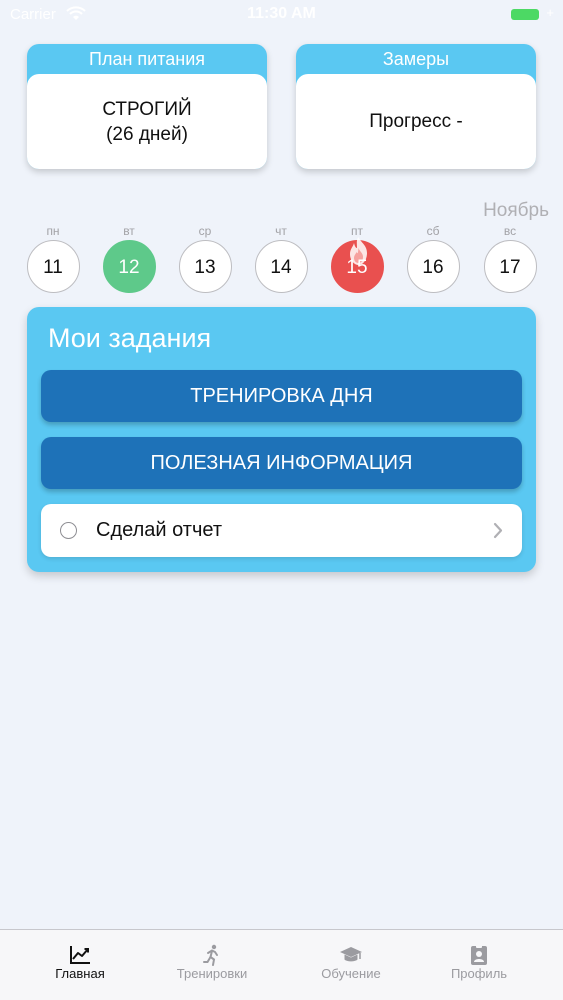  Describe the element at coordinates (525, 14) in the screenshot. I see `battery-icon` at that location.